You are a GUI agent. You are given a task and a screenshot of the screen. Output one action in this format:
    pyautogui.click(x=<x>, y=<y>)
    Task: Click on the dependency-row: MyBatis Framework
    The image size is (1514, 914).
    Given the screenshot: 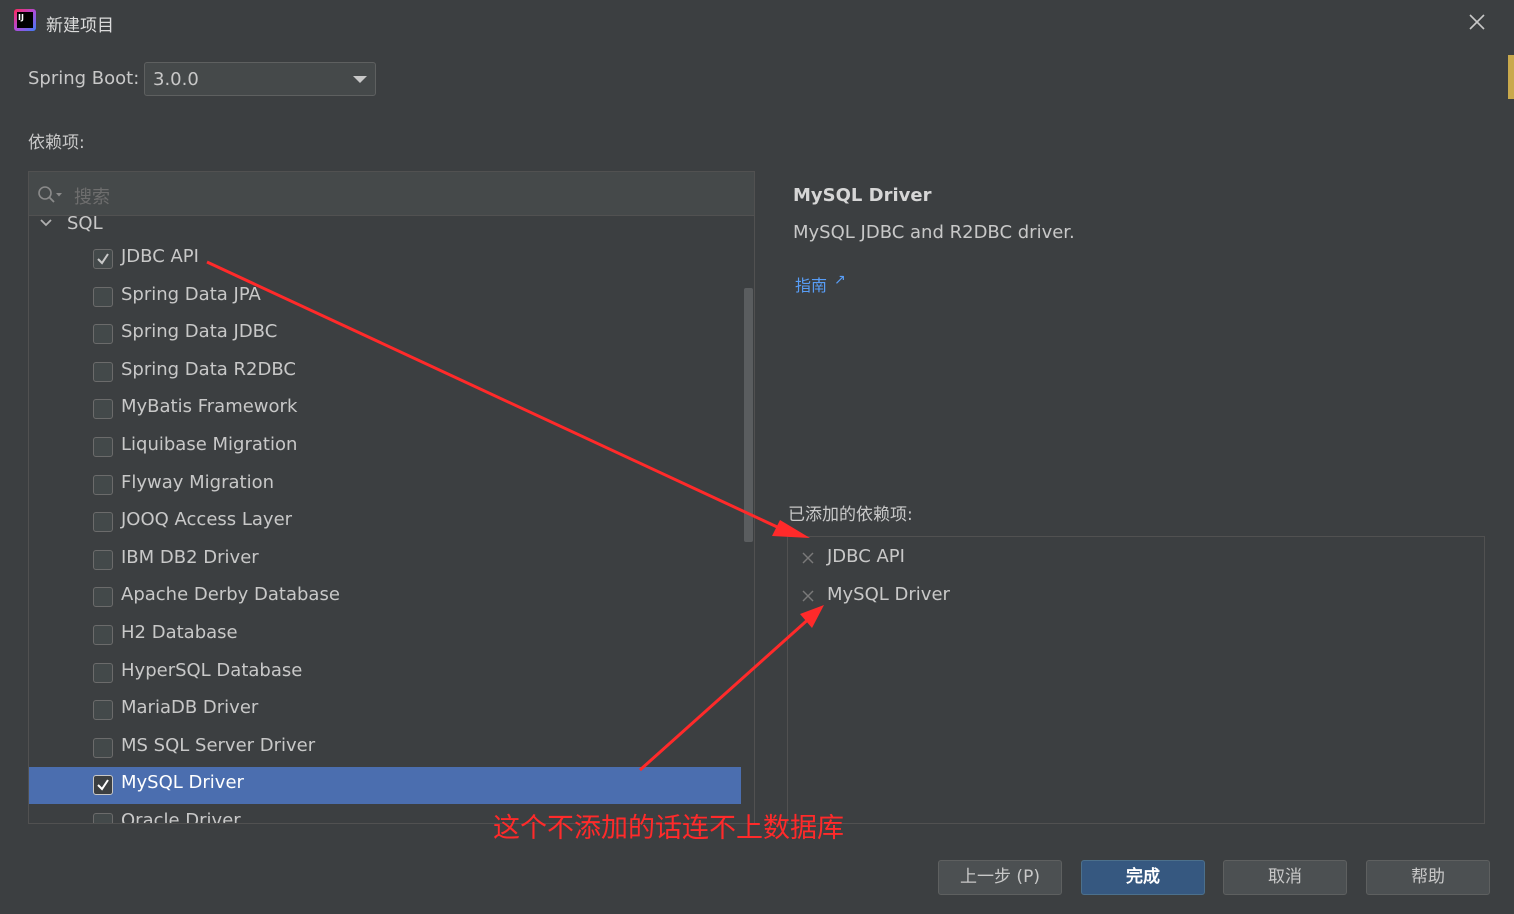 What is the action you would take?
    pyautogui.click(x=385, y=409)
    